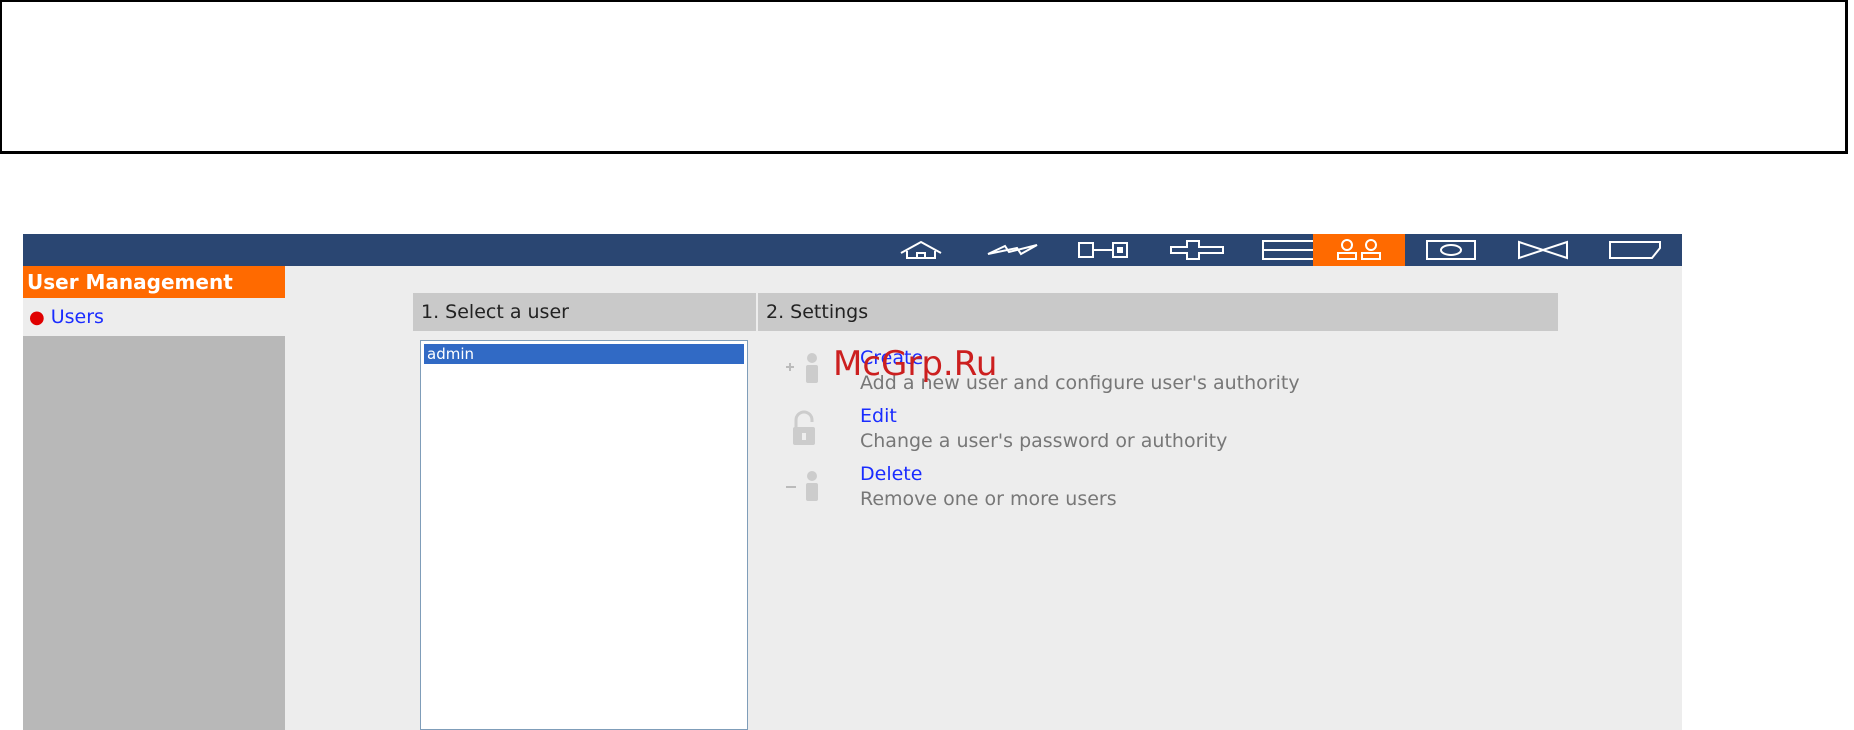 This screenshot has width=1854, height=730. Describe the element at coordinates (915, 364) in the screenshot. I see `watermark: McGrp.Ru` at that location.